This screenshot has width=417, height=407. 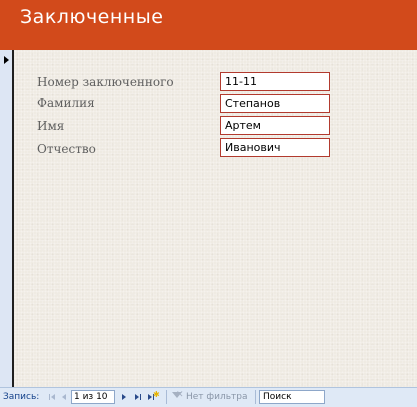 I want to click on filter-toggle: ✕ Нет фильтра, so click(x=212, y=396).